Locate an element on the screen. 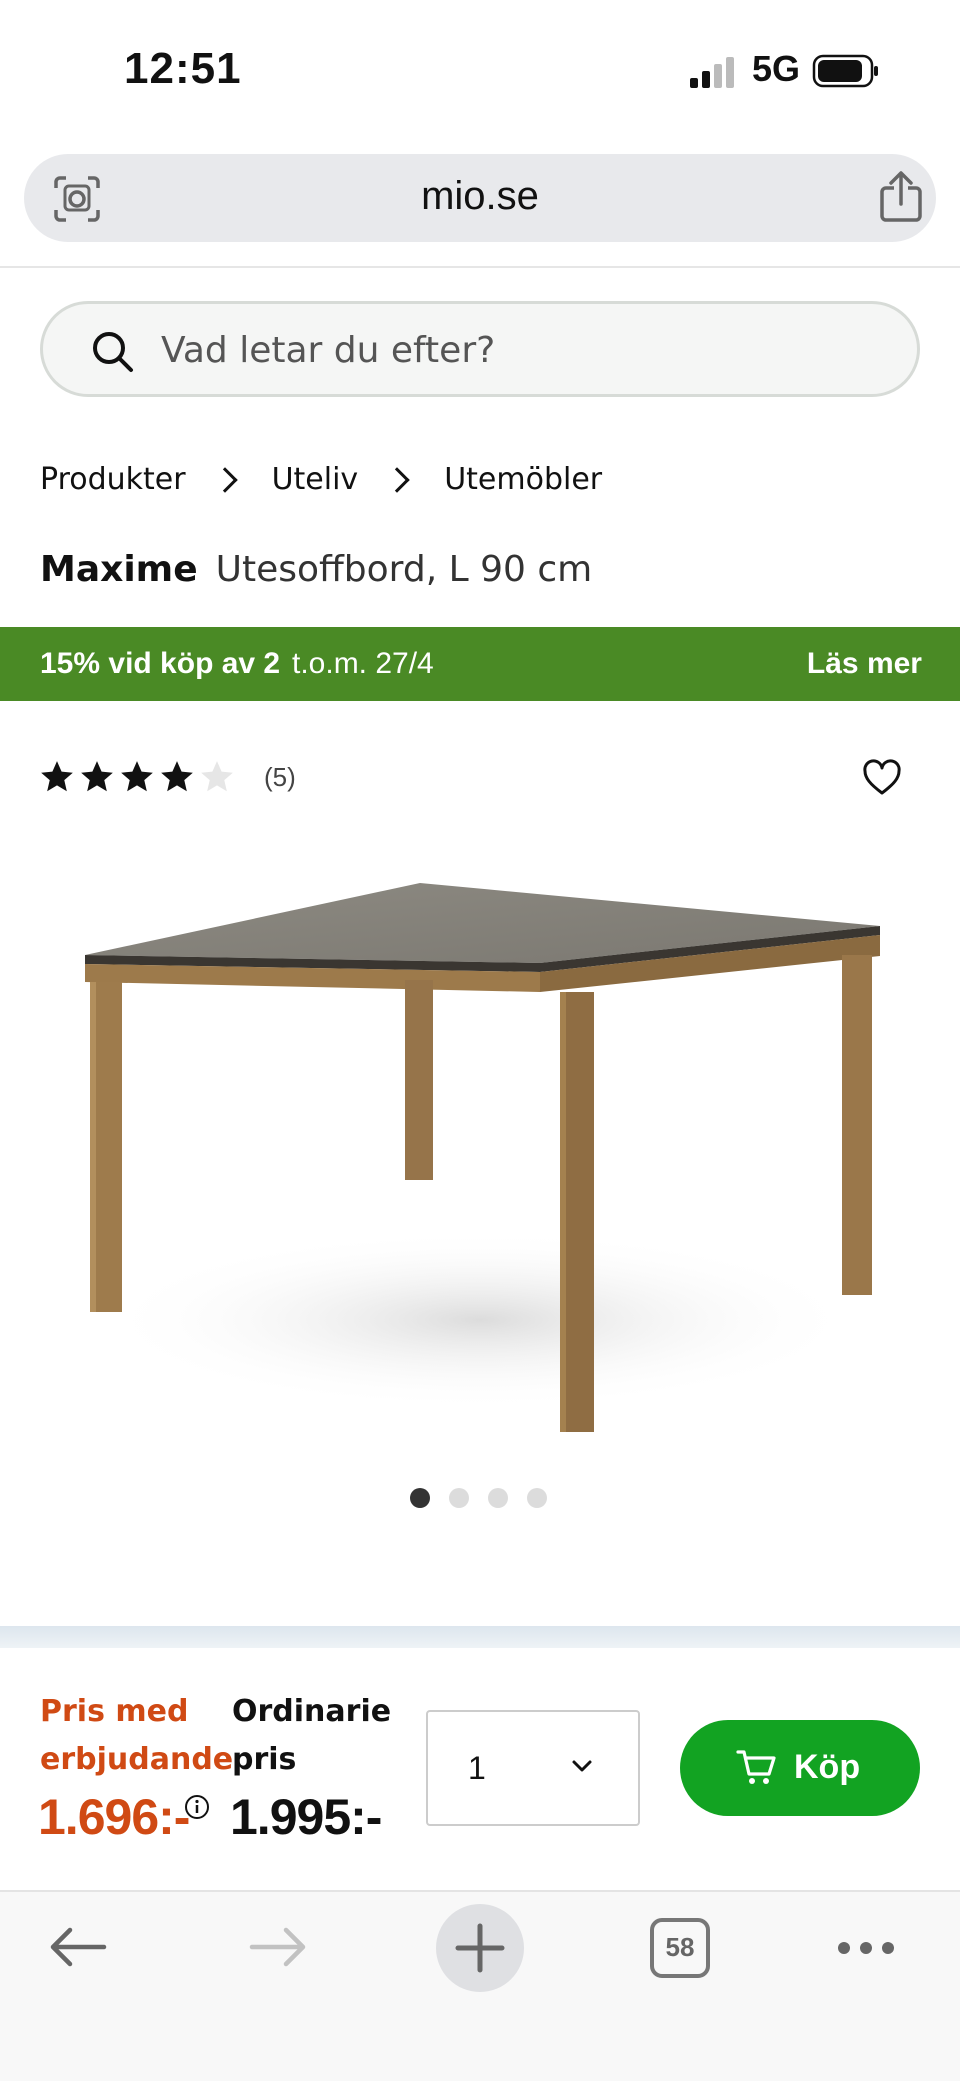 This screenshot has width=960, height=2081. rating-stars: (5) is located at coordinates (167, 777).